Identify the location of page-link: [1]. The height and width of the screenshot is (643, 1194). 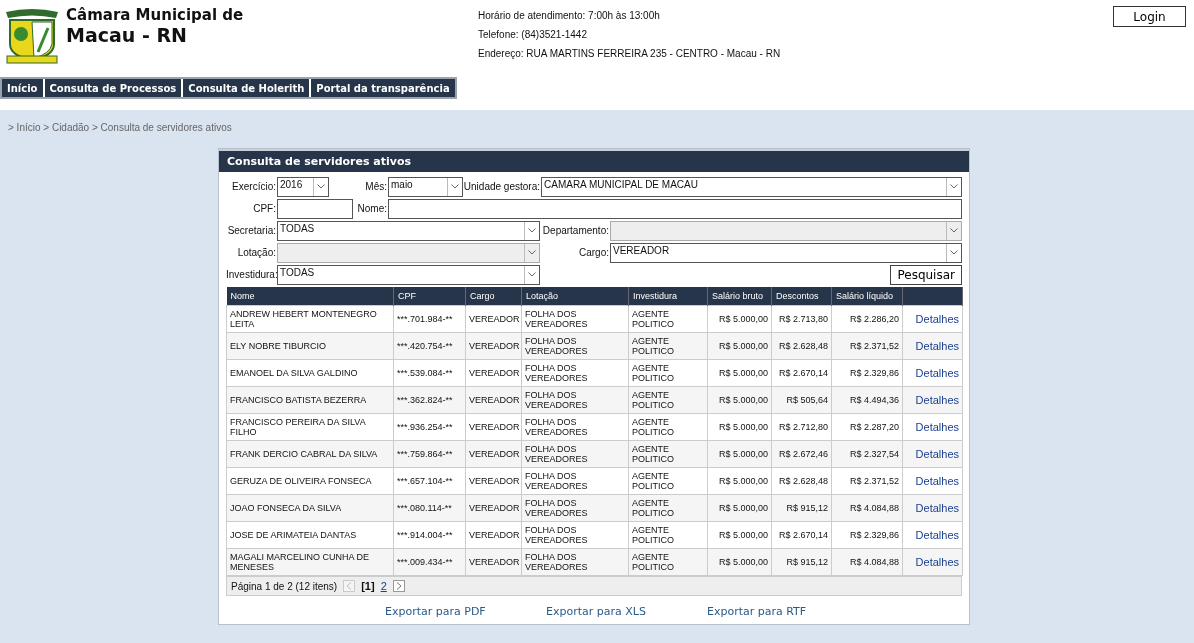
(368, 586).